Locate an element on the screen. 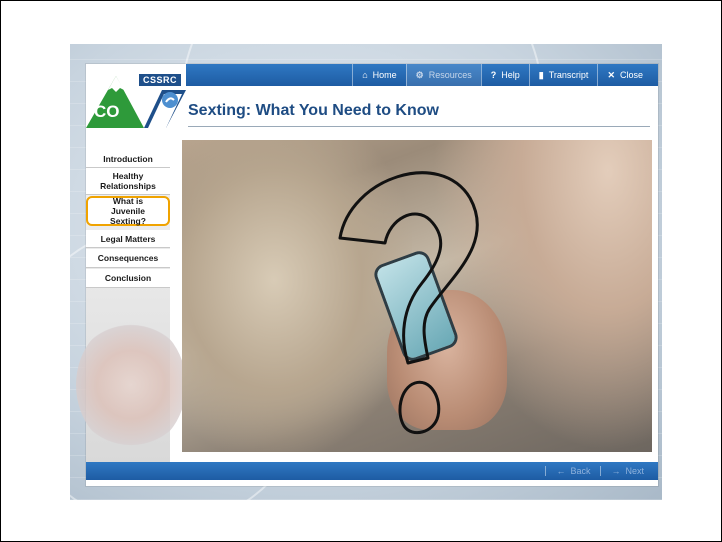  sidebar-item-label: What is Juvenile Sexting? is located at coordinates (128, 211).